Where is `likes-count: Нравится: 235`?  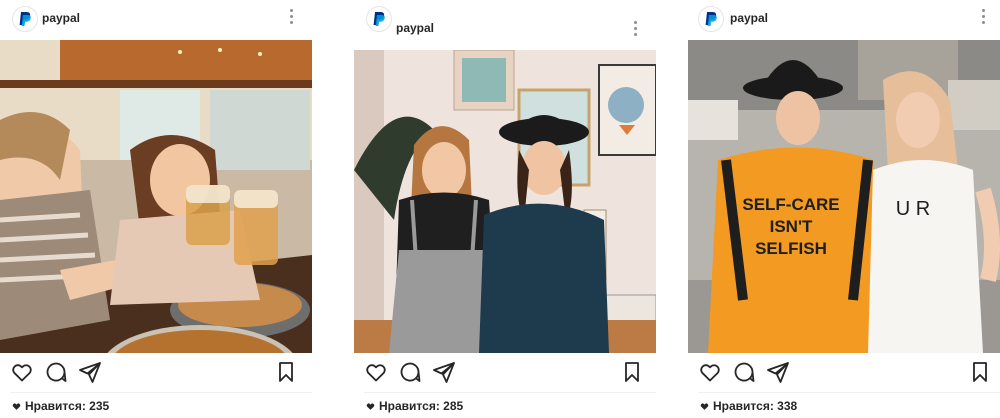
likes-count: Нравится: 235 is located at coordinates (60, 406).